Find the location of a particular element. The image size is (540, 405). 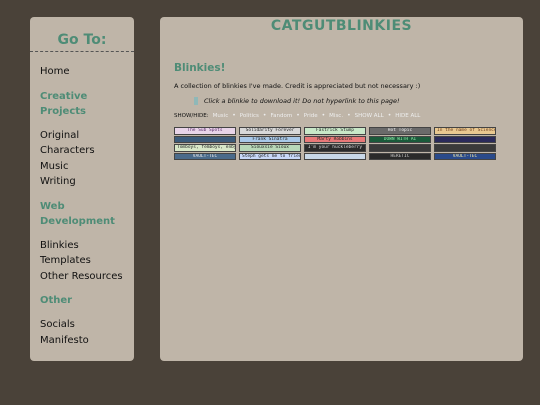

nav-heading-creative-projects: Creative Projects is located at coordinates (64, 103).